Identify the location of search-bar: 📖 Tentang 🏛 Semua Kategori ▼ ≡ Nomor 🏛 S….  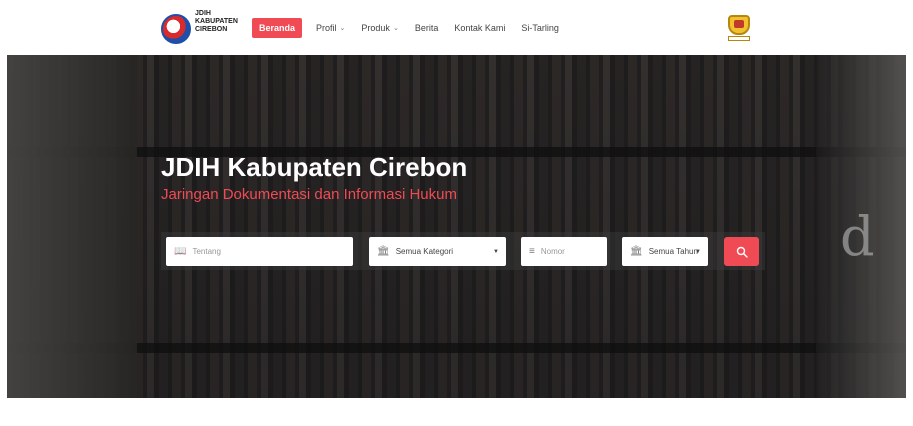
(463, 251).